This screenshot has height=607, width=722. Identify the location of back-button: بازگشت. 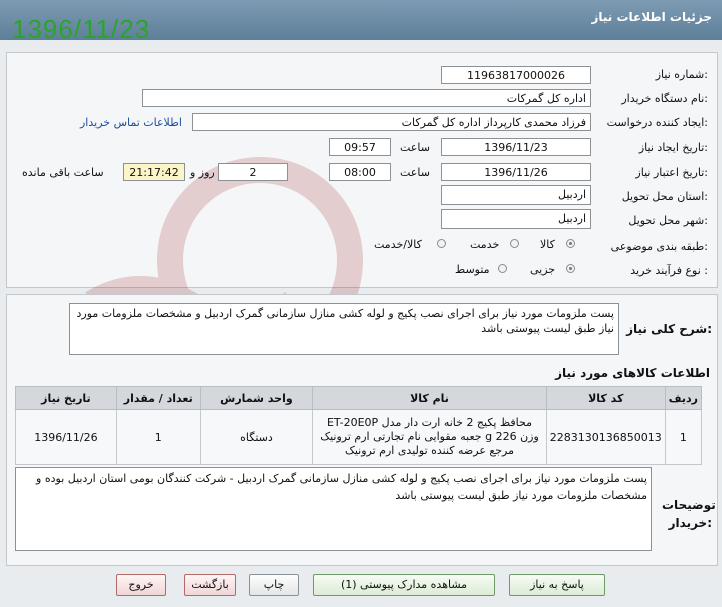
(210, 585).